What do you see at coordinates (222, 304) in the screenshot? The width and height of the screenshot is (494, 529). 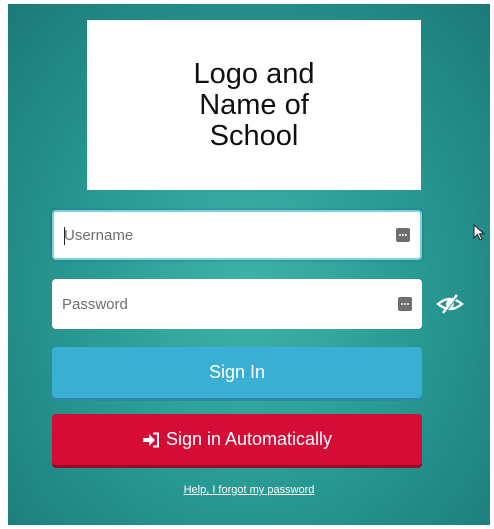 I see `password-input` at bounding box center [222, 304].